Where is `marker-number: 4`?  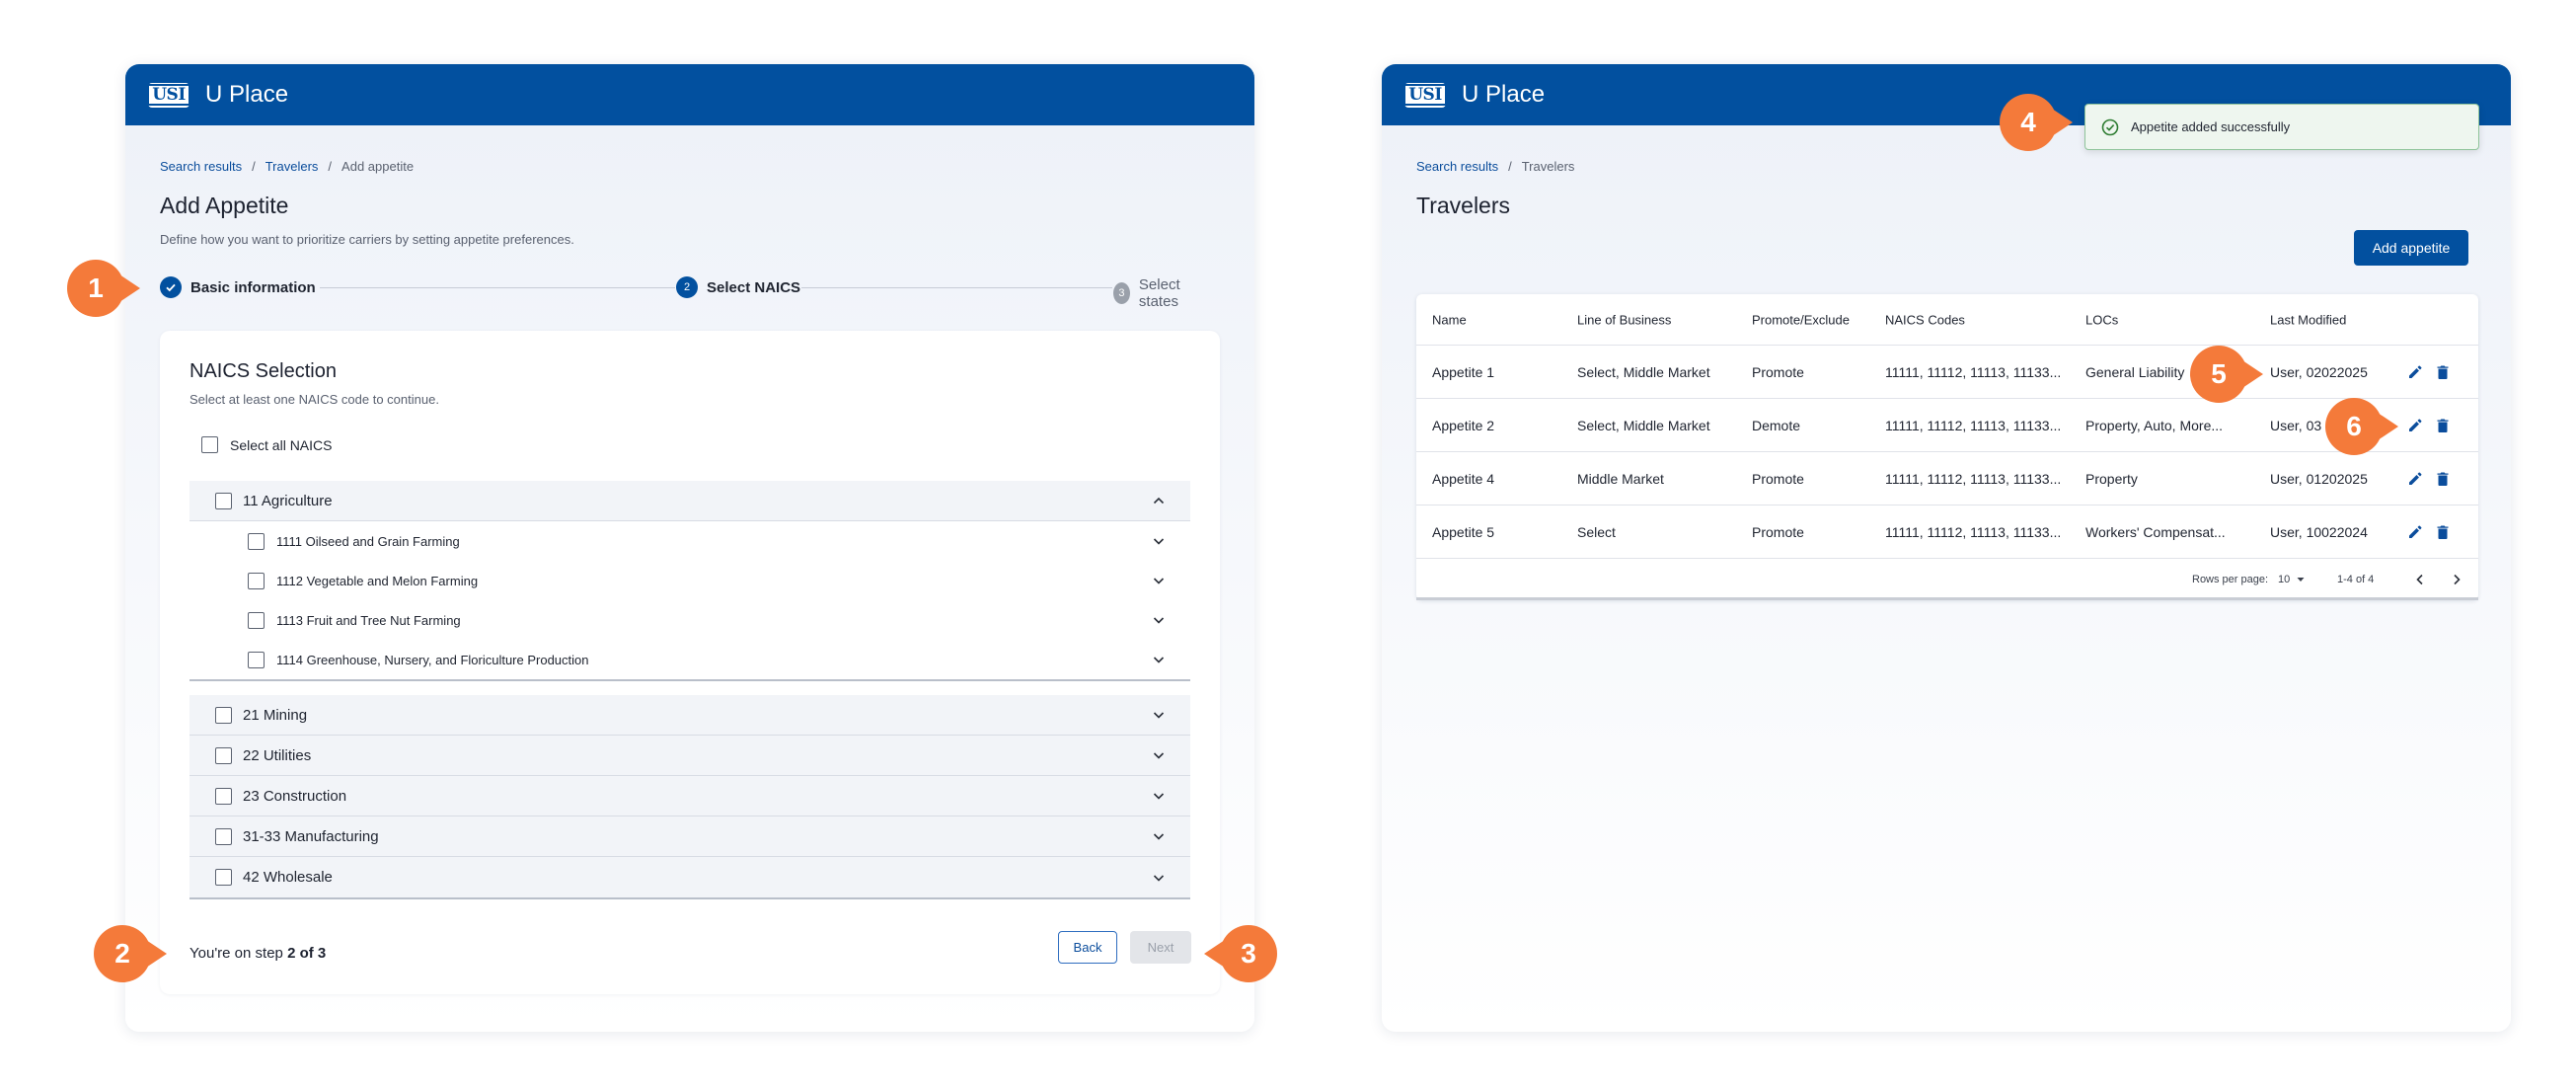 marker-number: 4 is located at coordinates (2028, 122).